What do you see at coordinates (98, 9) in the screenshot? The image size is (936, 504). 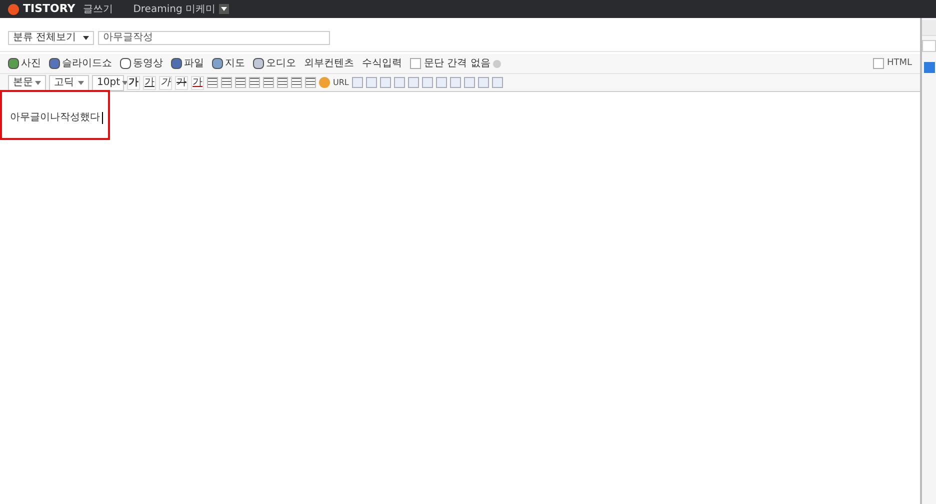 I see `page-label: 글쓰기` at bounding box center [98, 9].